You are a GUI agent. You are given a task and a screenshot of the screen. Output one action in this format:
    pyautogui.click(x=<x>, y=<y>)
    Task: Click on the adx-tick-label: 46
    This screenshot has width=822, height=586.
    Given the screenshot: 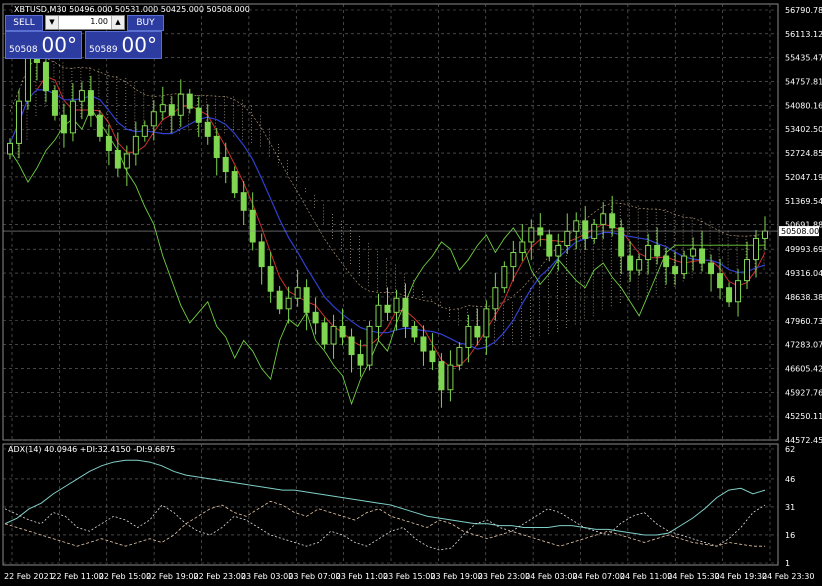 What is the action you would take?
    pyautogui.click(x=790, y=479)
    